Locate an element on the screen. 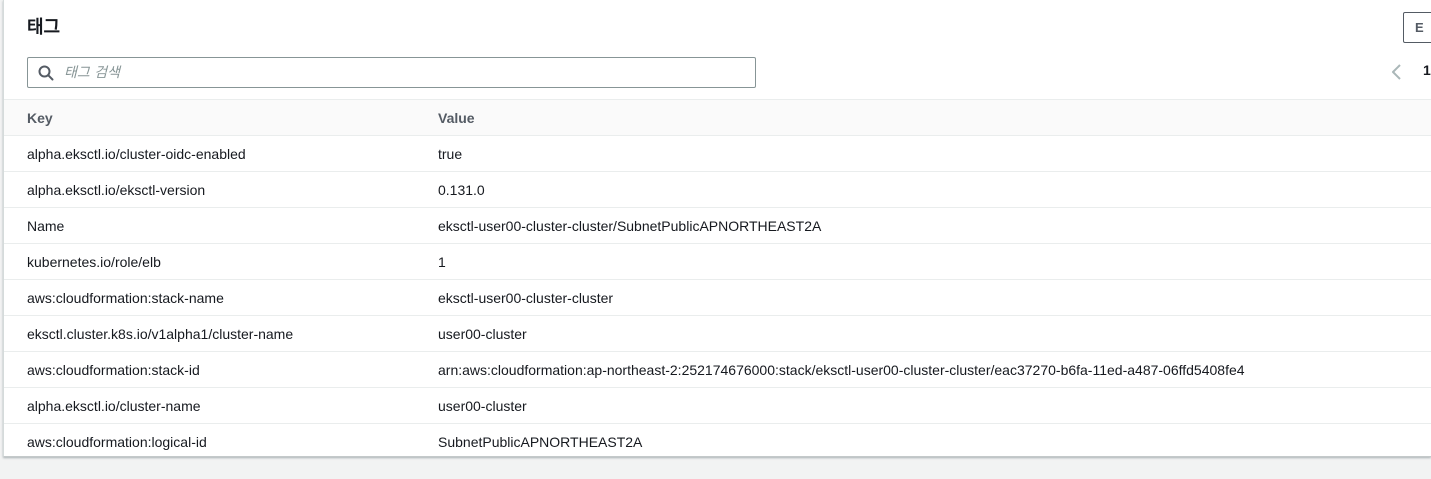 This screenshot has height=479, width=1431. table-header-row: Key Value is located at coordinates (717, 117).